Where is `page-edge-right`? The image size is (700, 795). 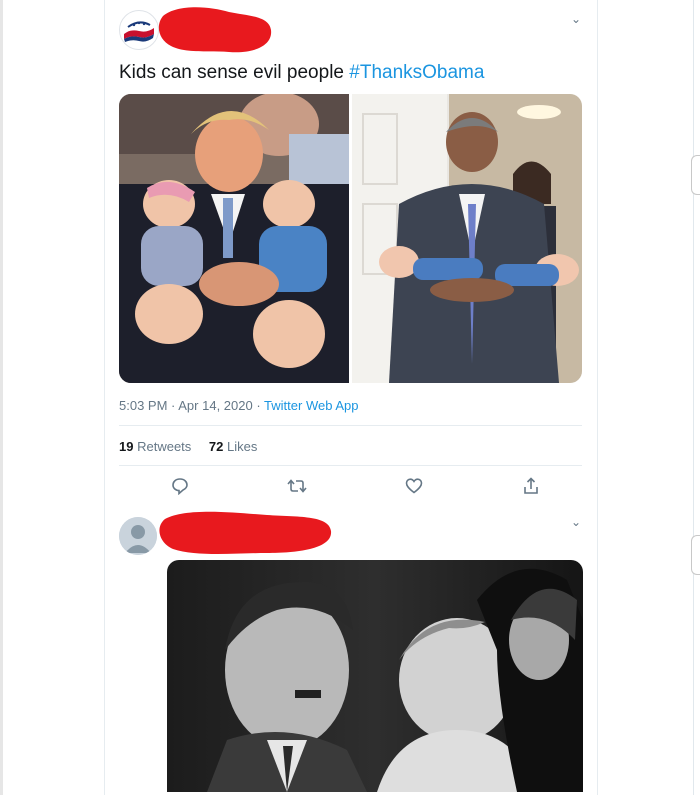 page-edge-right is located at coordinates (693, 397).